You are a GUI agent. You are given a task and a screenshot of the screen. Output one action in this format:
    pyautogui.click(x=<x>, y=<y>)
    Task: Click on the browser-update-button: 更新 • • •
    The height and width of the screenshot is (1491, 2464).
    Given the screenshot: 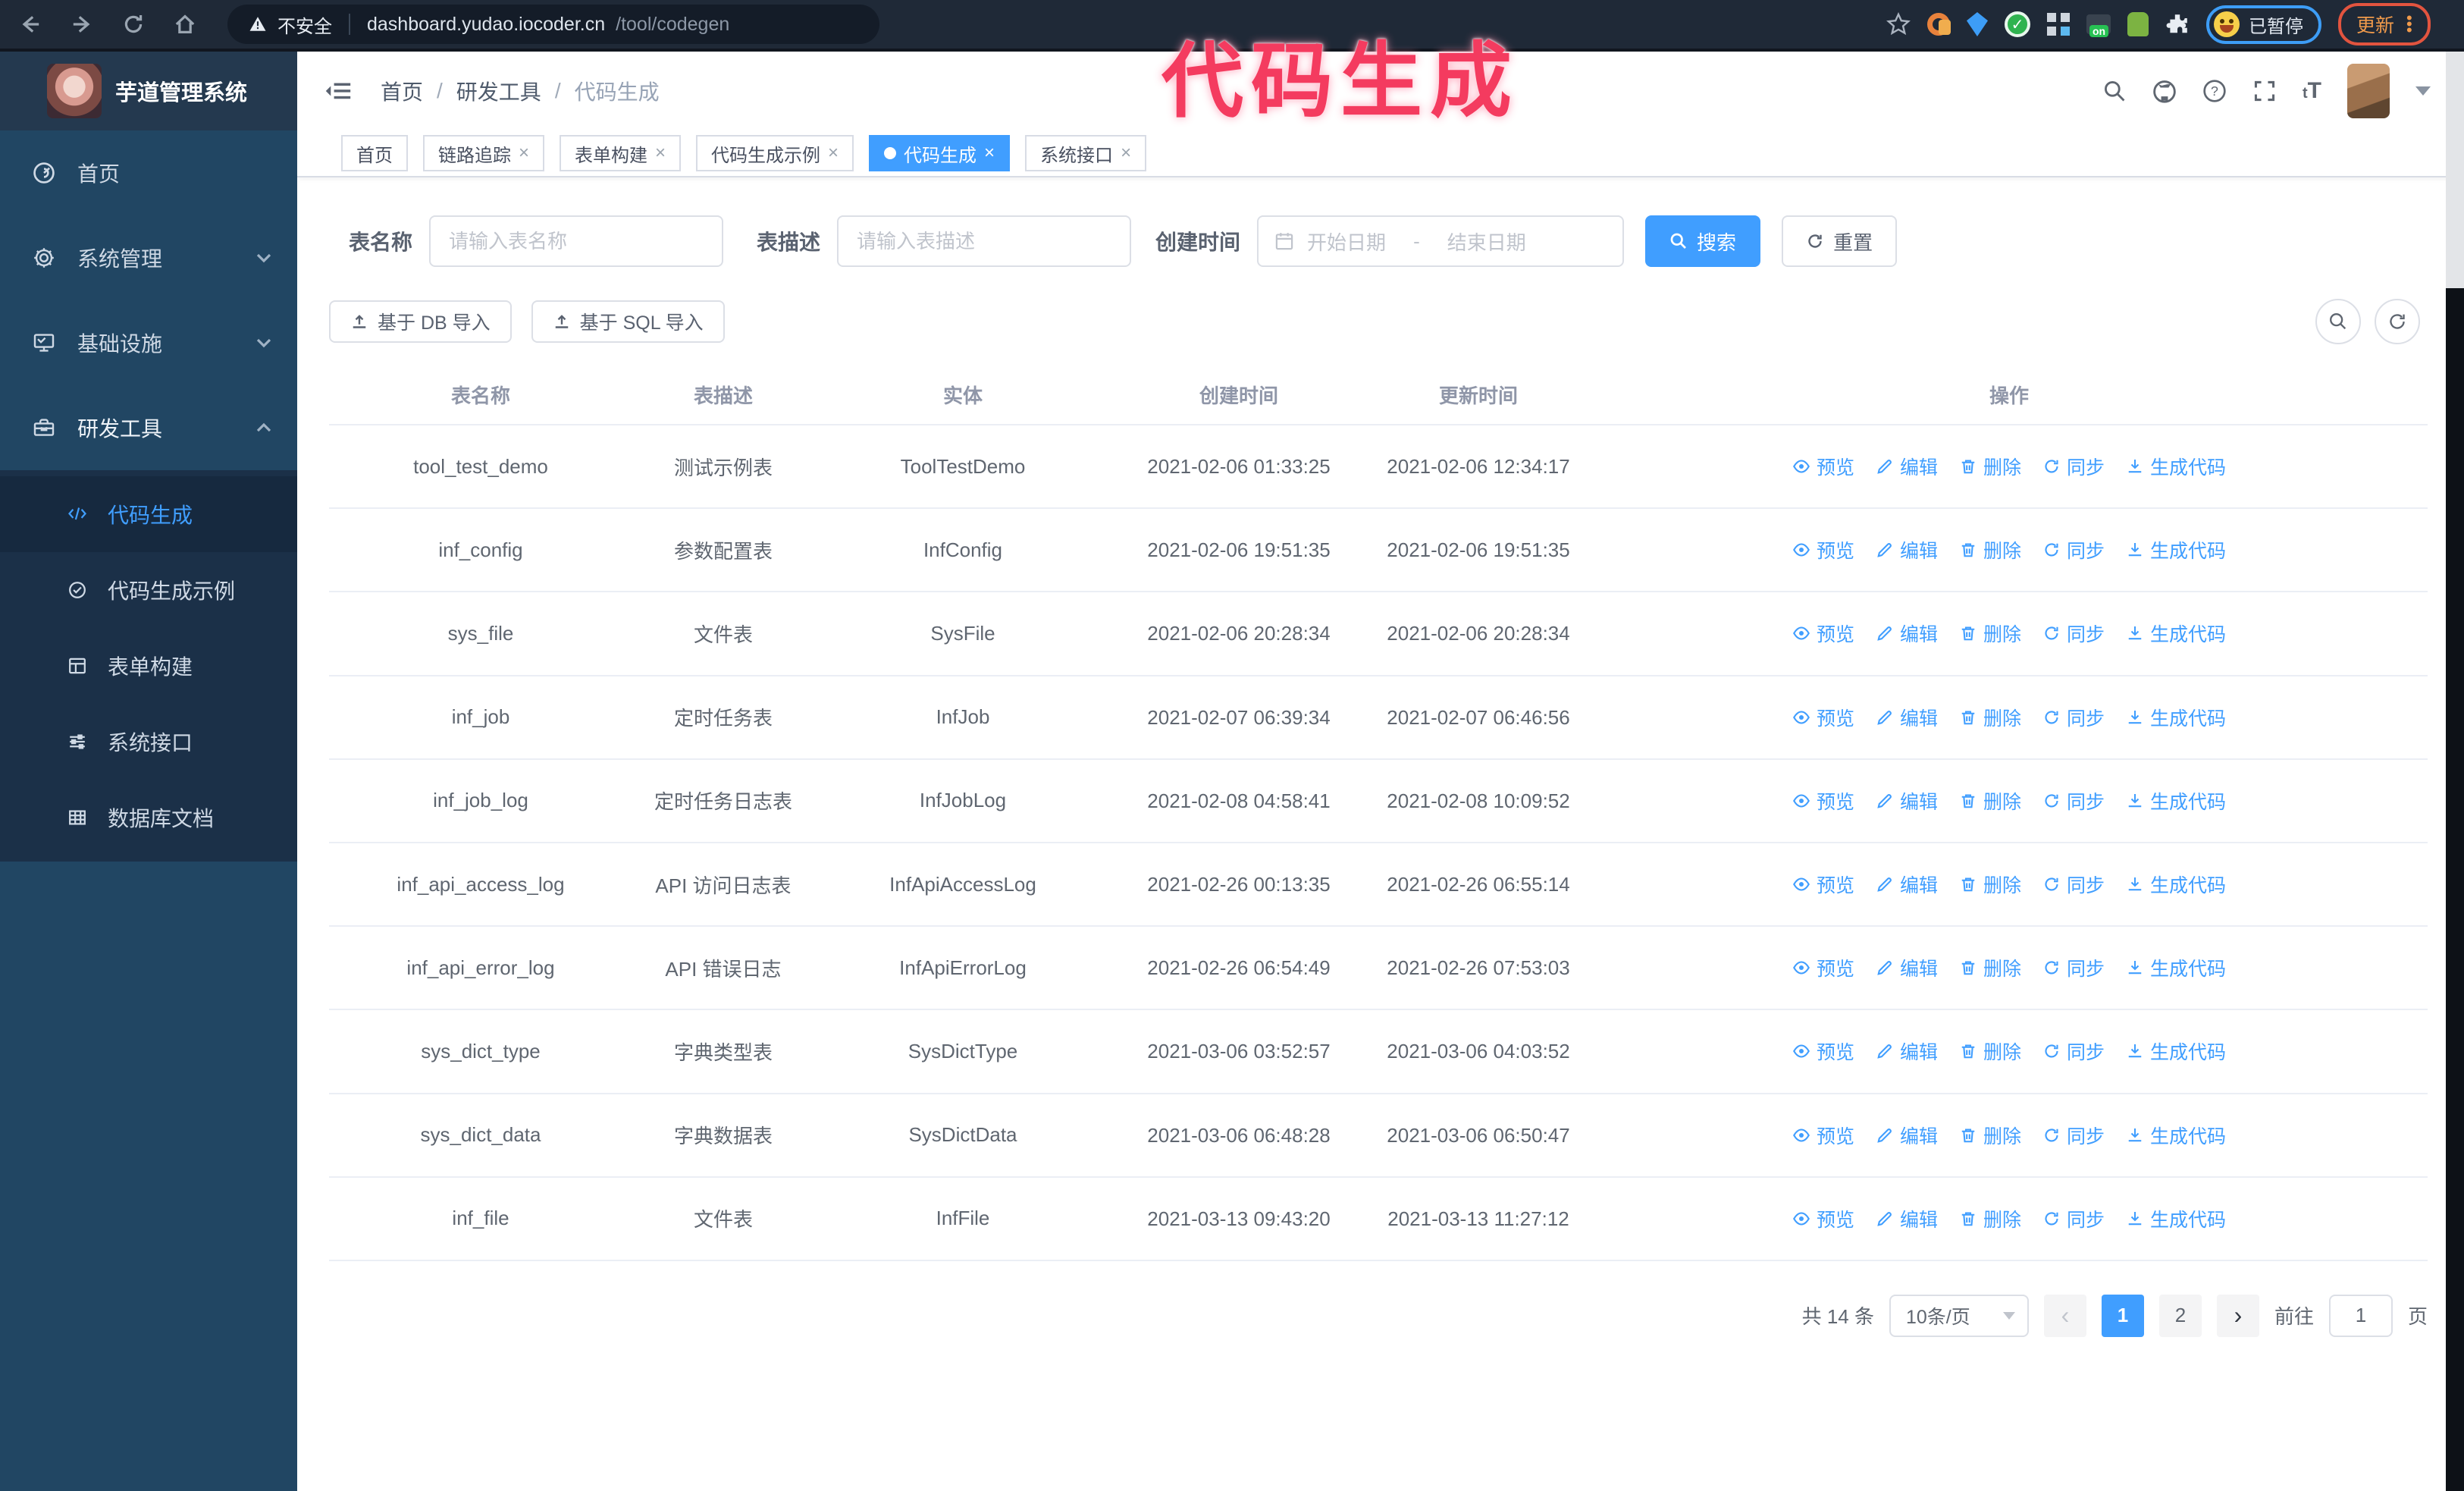 What is the action you would take?
    pyautogui.click(x=2384, y=24)
    